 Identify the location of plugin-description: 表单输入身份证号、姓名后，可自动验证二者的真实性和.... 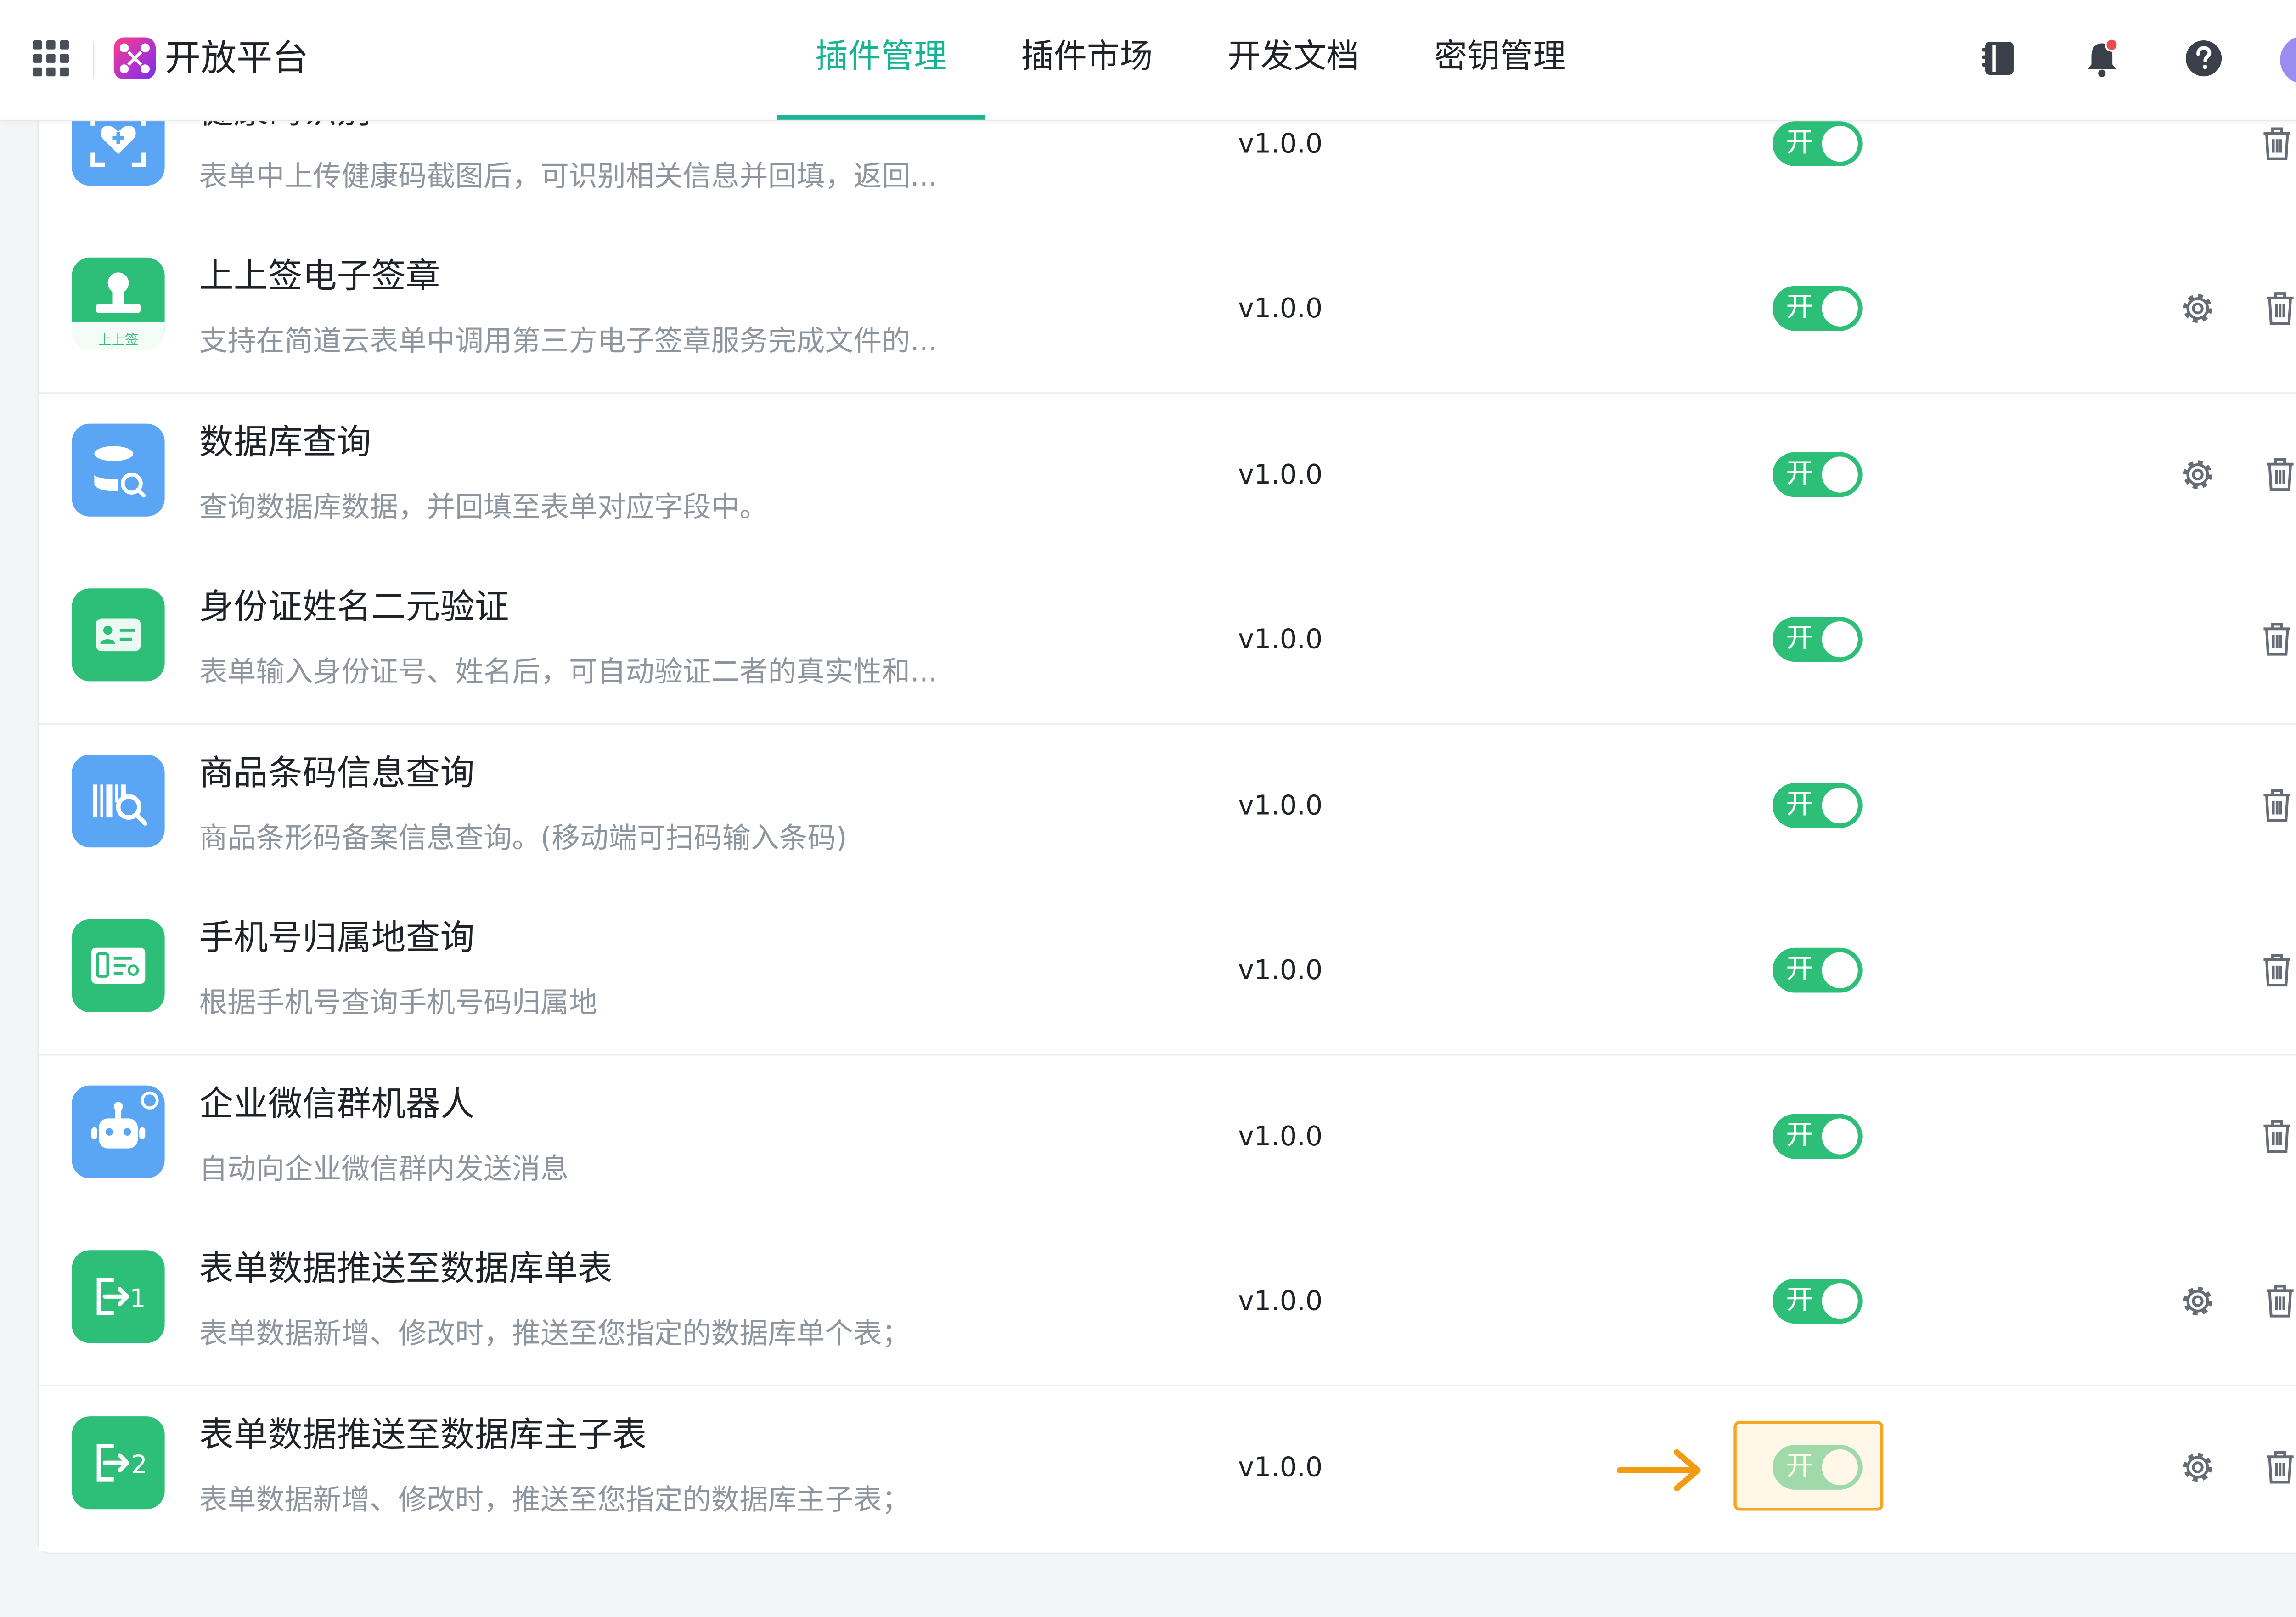
(569, 672).